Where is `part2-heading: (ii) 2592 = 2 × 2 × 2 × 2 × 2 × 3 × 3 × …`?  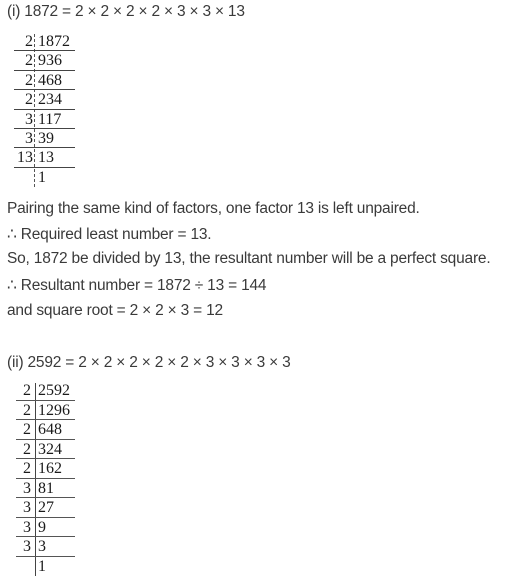
part2-heading: (ii) 2592 = 2 × 2 × 2 × 2 × 2 × 3 × 3 × … is located at coordinates (149, 362).